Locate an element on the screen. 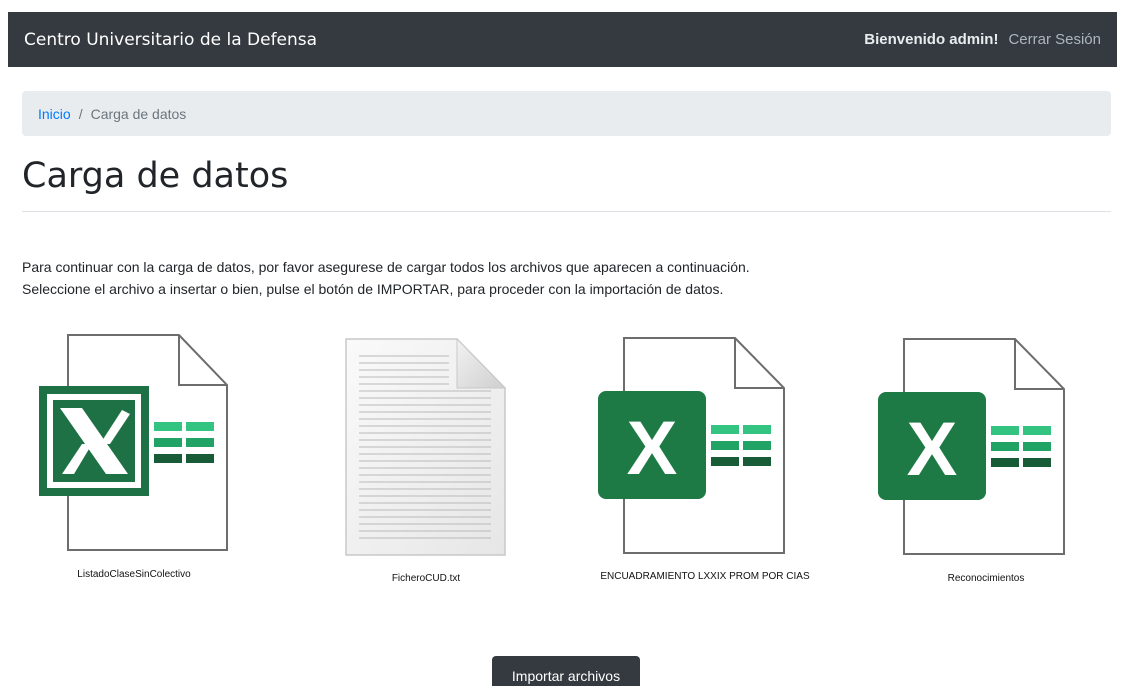 The height and width of the screenshot is (686, 1130). navbar-brand: Centro Universitario de la Defensa is located at coordinates (170, 40).